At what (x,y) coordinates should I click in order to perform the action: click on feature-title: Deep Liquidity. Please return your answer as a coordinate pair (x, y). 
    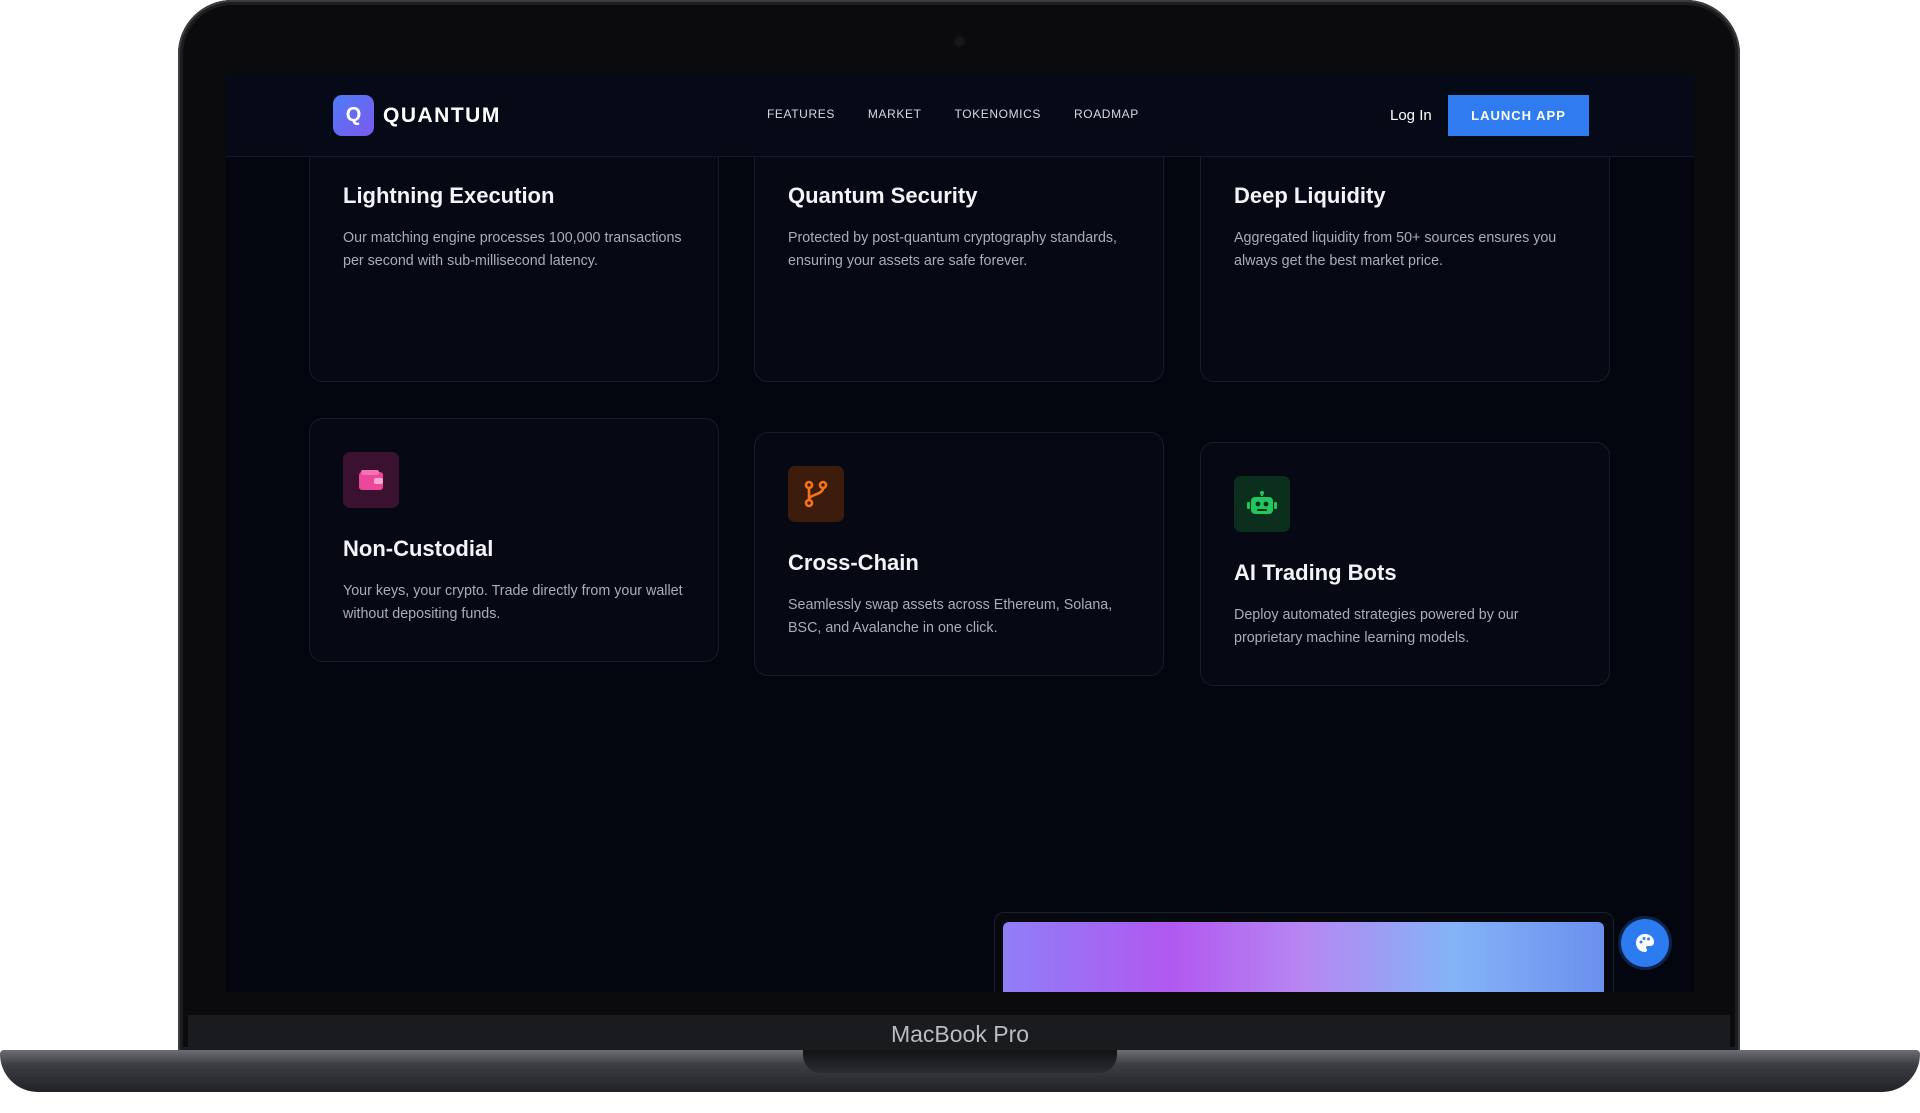
    Looking at the image, I should click on (1310, 195).